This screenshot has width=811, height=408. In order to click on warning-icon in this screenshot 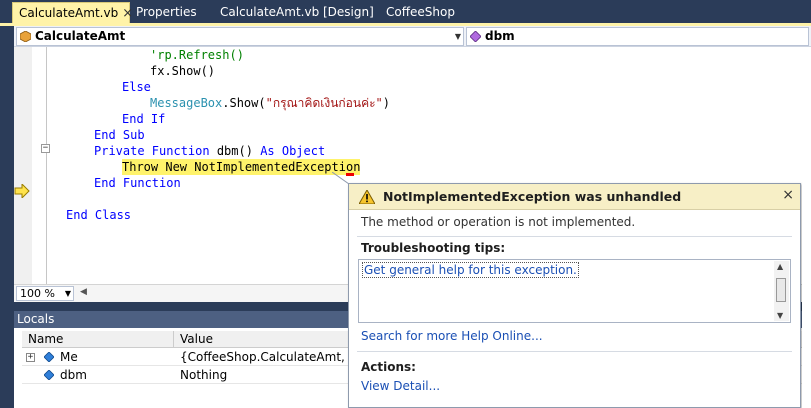, I will do `click(367, 197)`.